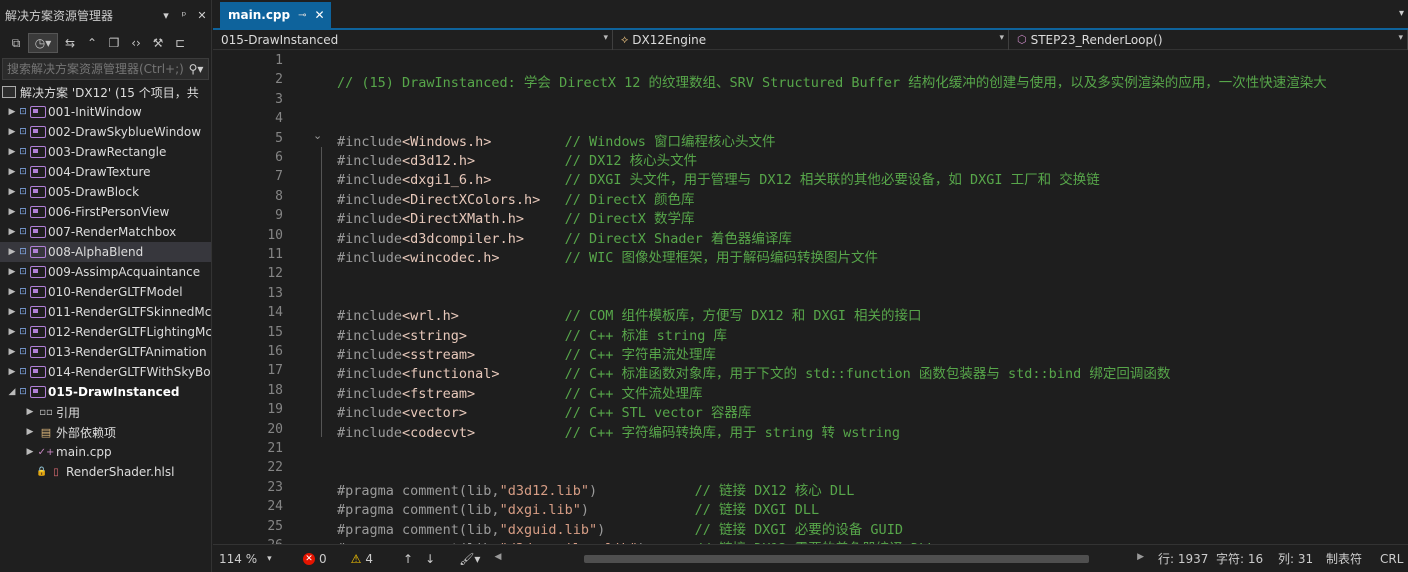 The height and width of the screenshot is (572, 1408). I want to click on tree-solution-root: 解决方案 'DX12' (15 个项目，共, so click(105, 92).